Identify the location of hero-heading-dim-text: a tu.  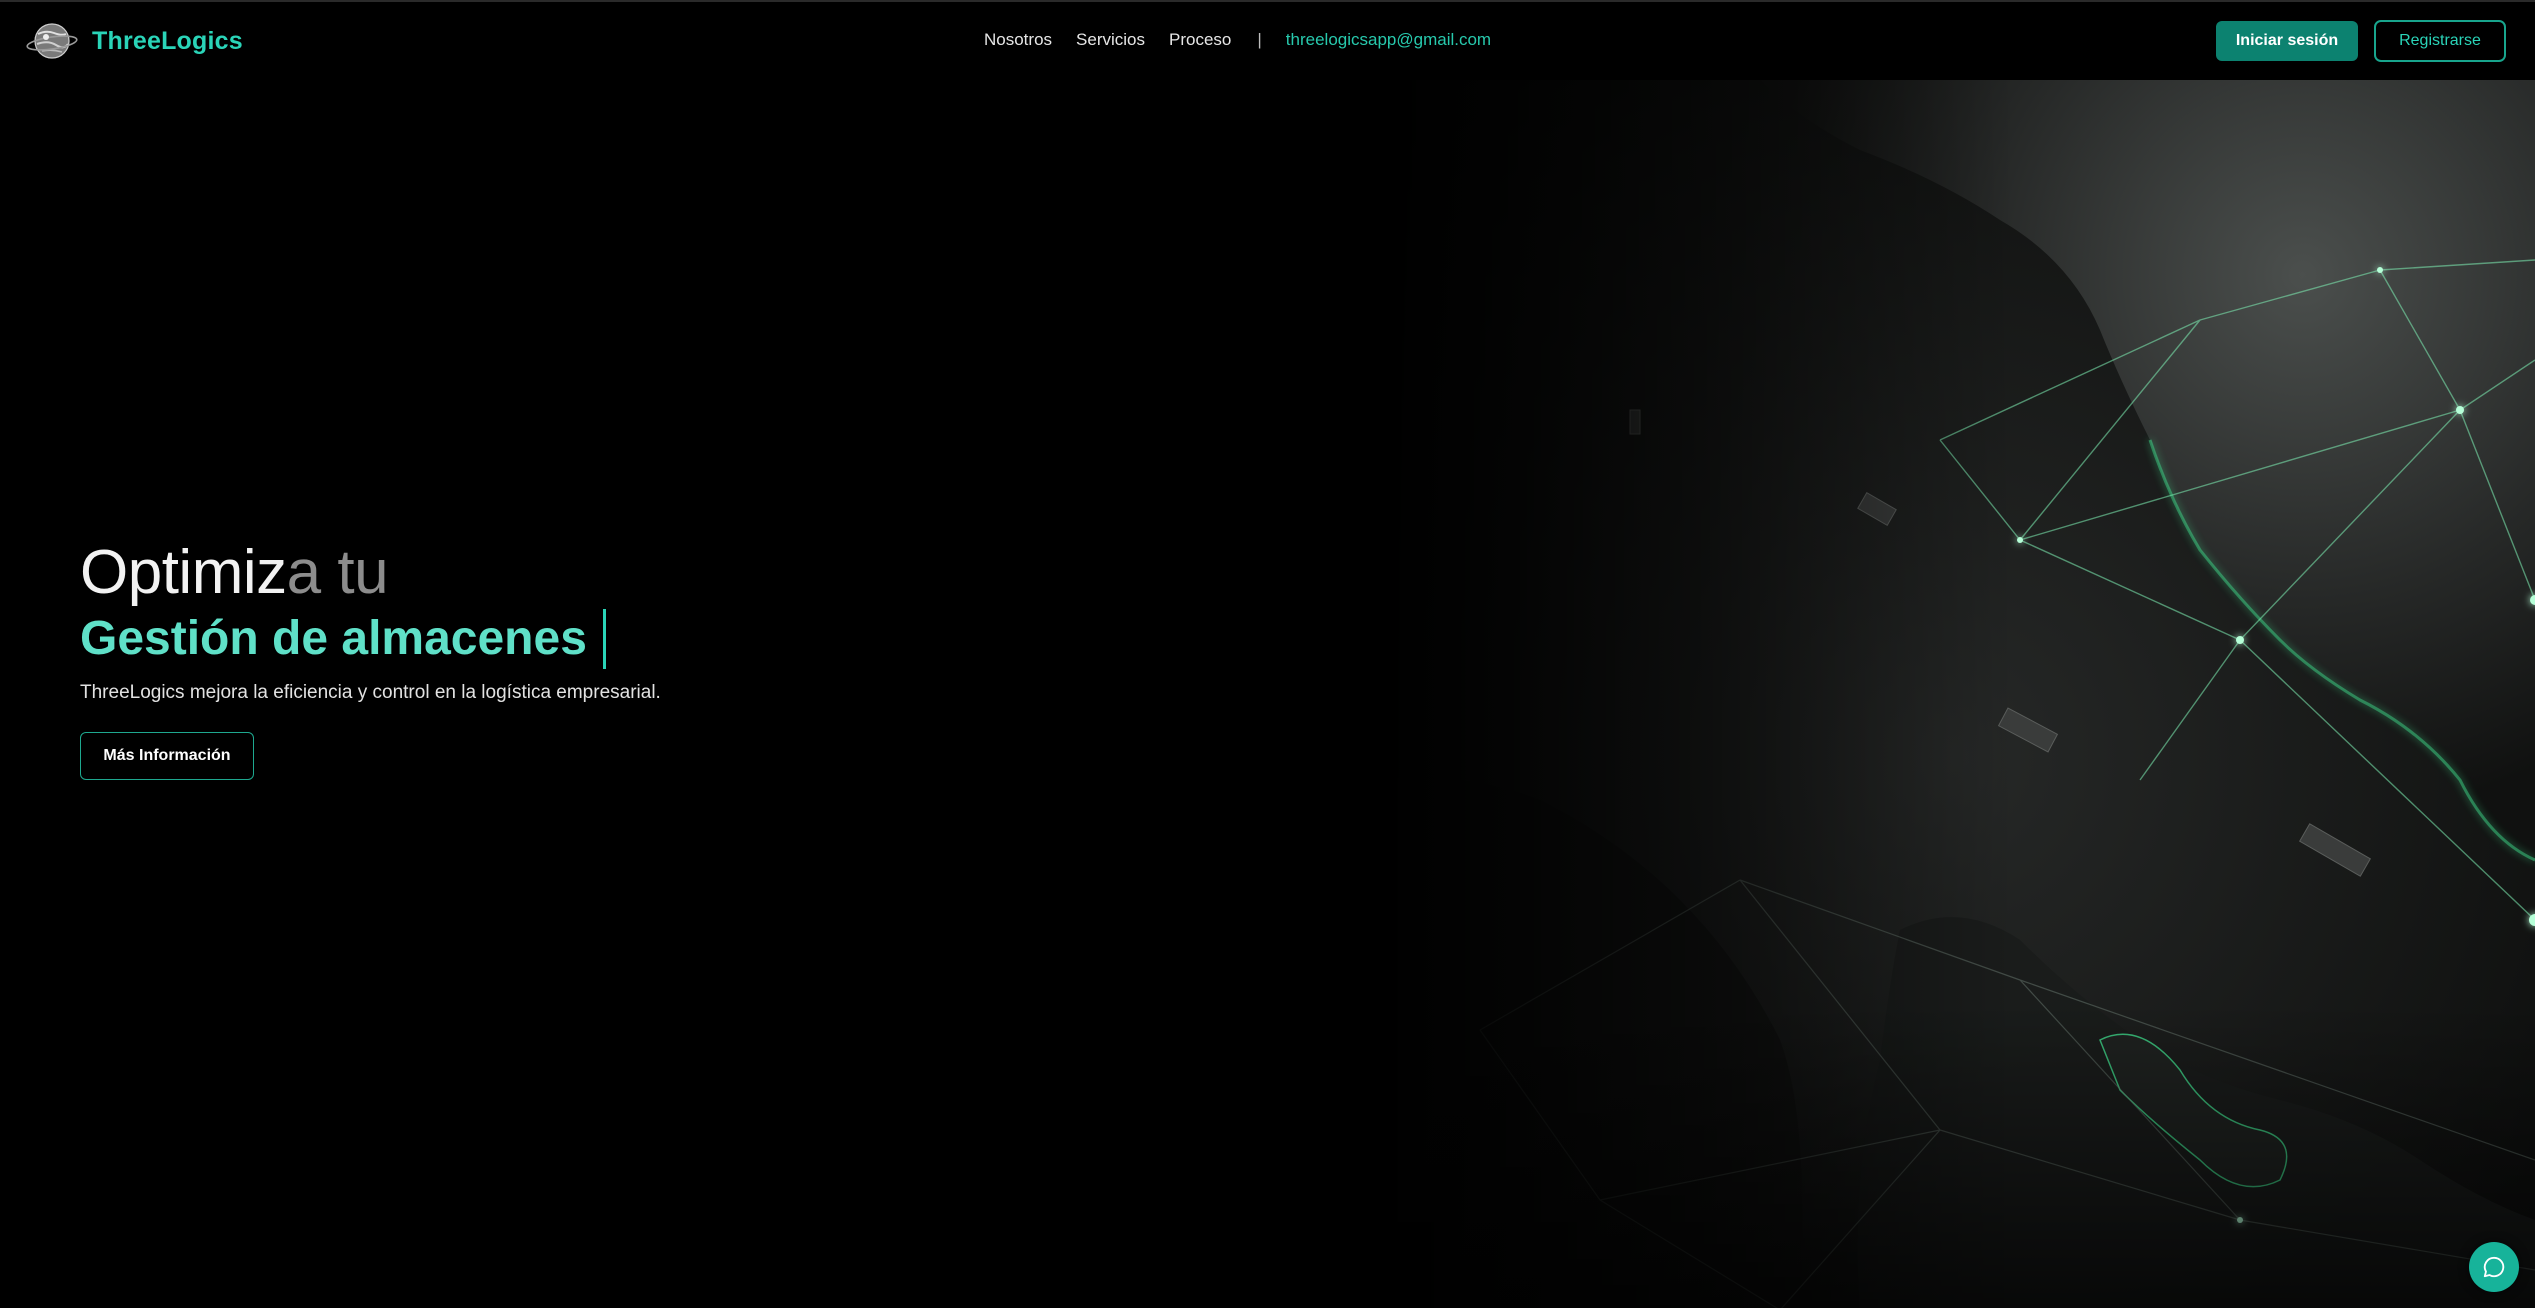
(337, 572).